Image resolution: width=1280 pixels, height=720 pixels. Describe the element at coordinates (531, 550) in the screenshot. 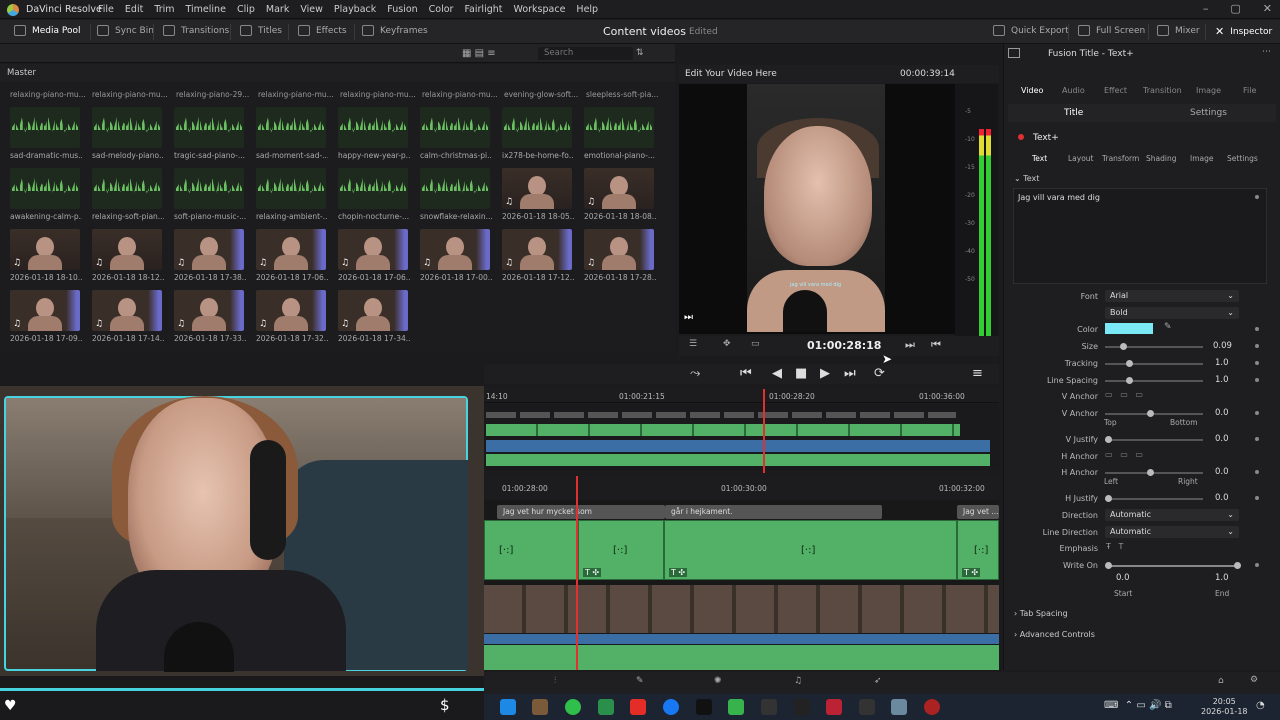

I see `fusion-title-clip: [·:]` at that location.